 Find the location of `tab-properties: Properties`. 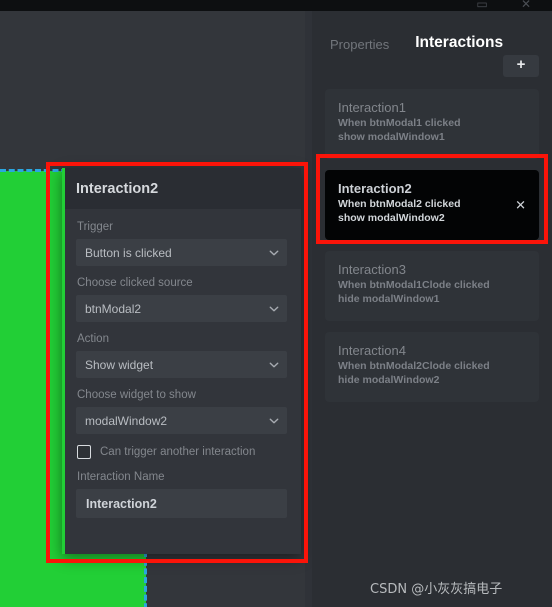

tab-properties: Properties is located at coordinates (359, 46).